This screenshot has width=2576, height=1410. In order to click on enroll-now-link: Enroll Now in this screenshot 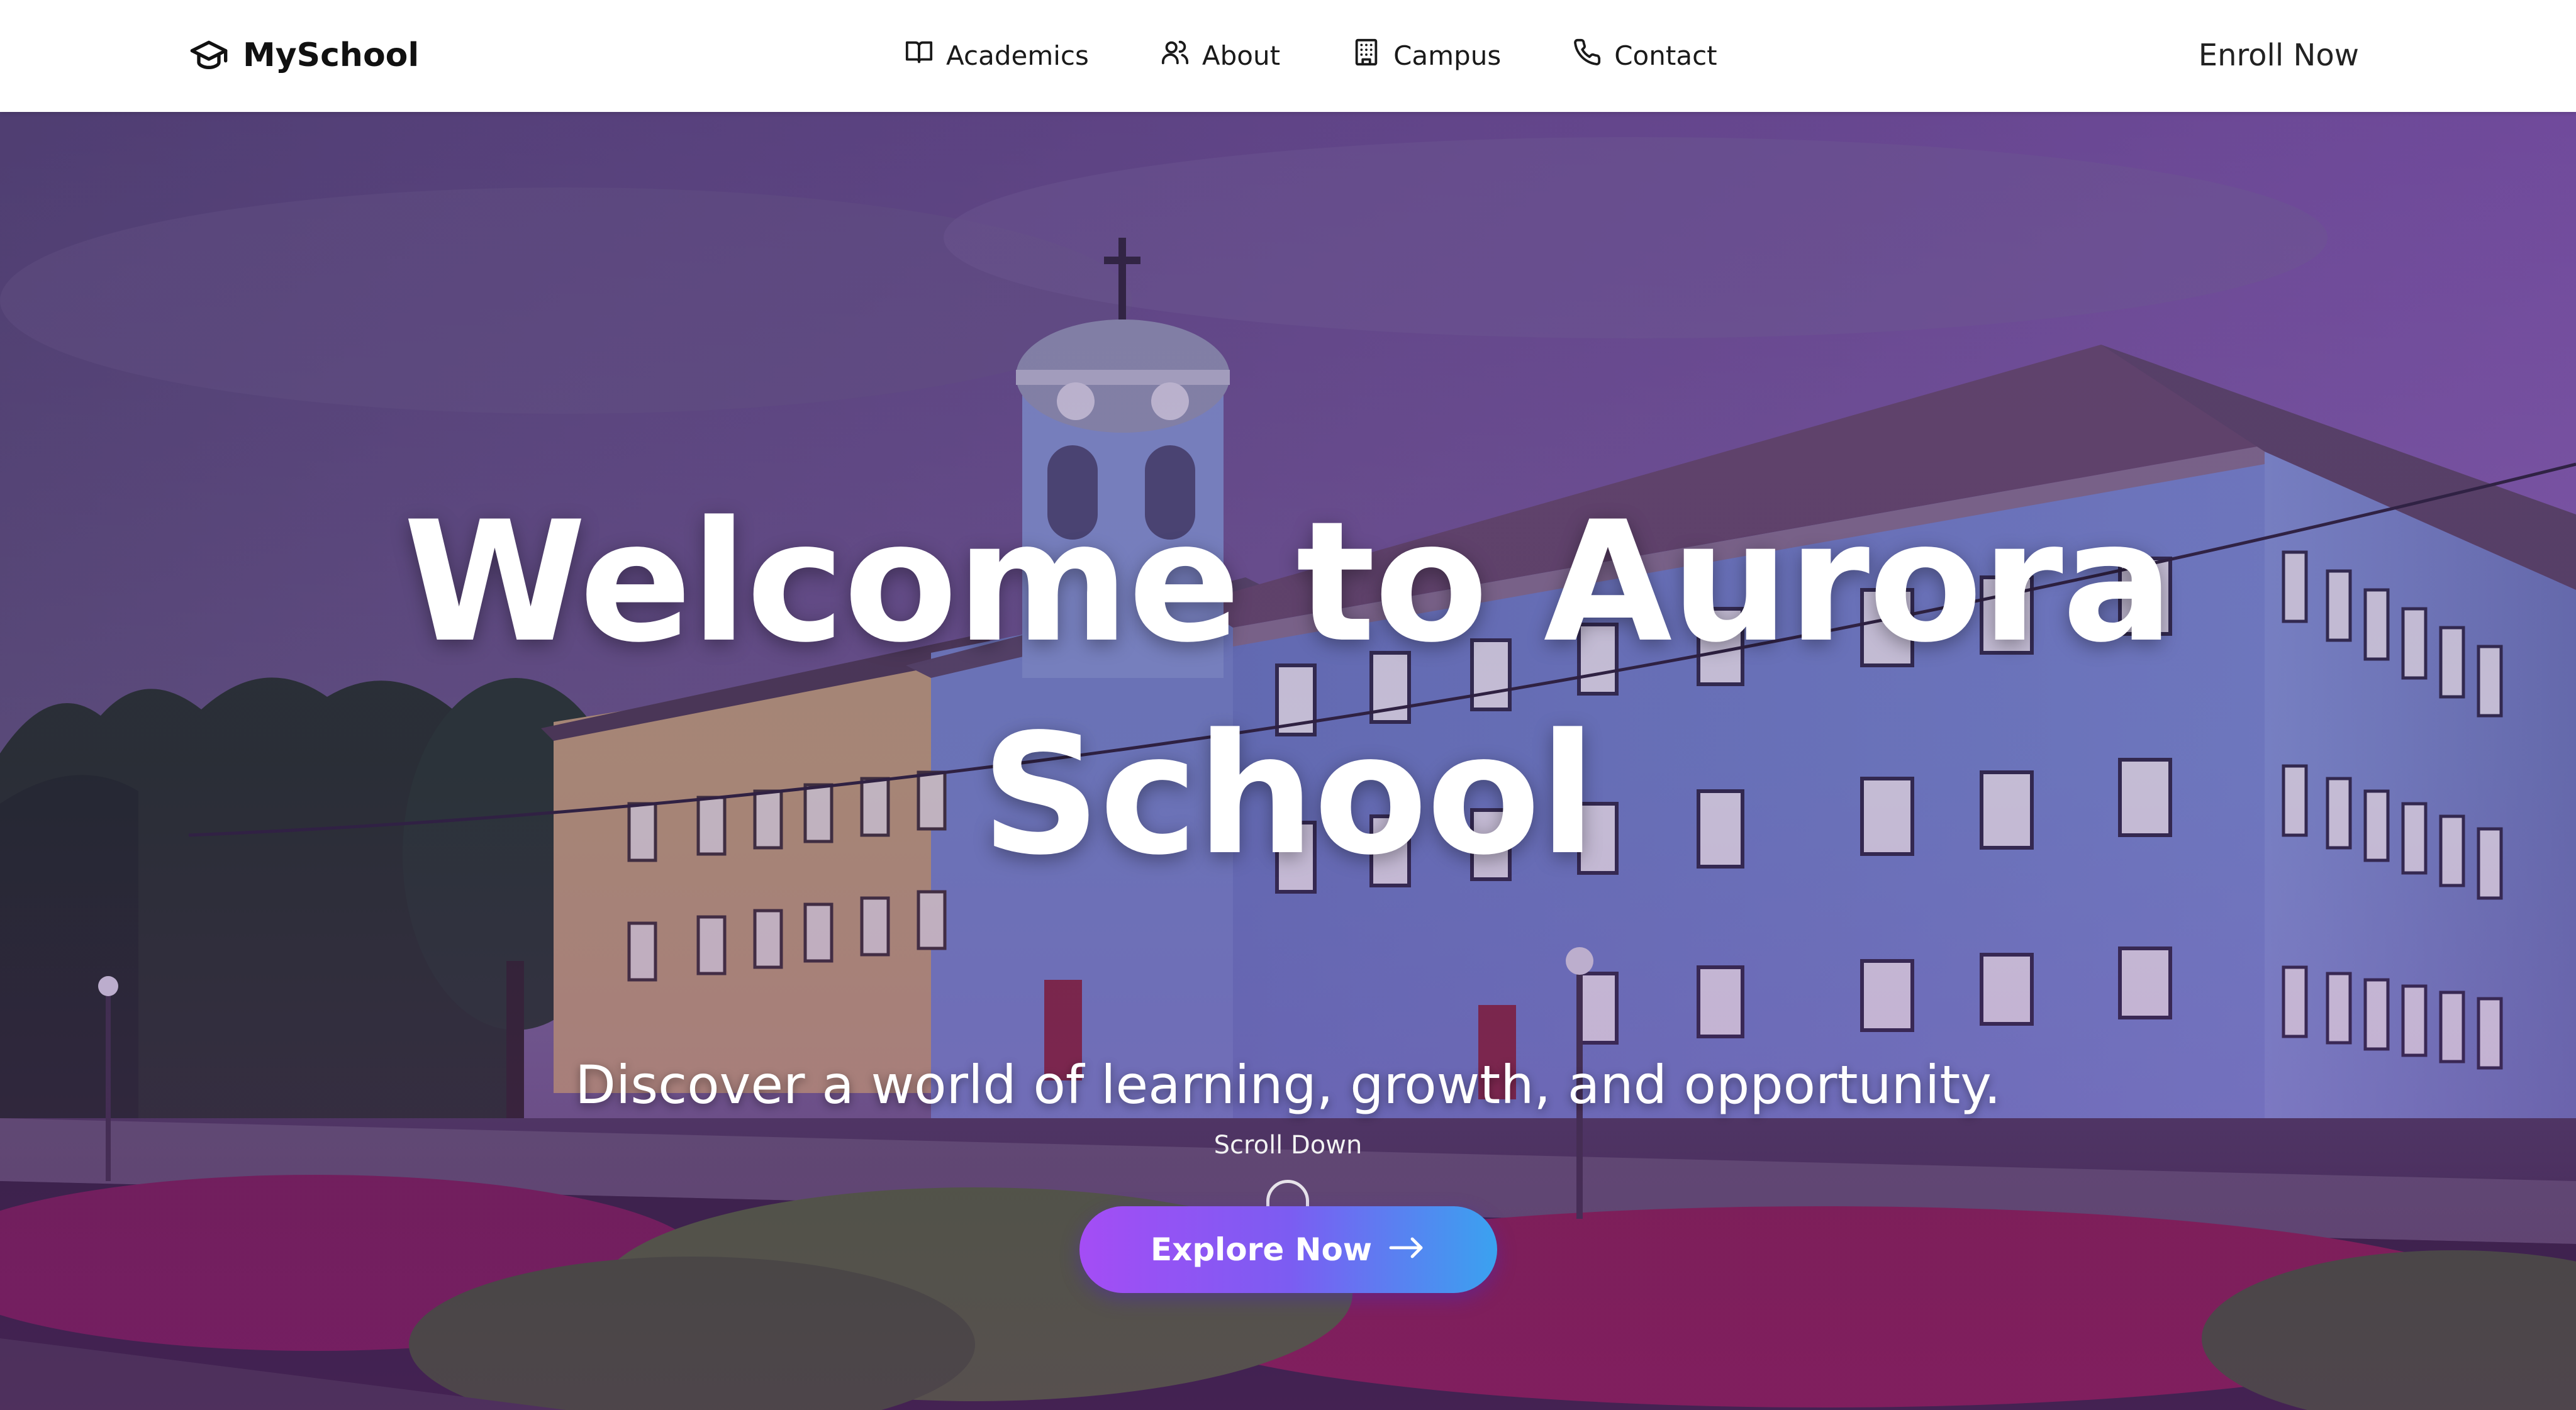, I will do `click(2279, 55)`.